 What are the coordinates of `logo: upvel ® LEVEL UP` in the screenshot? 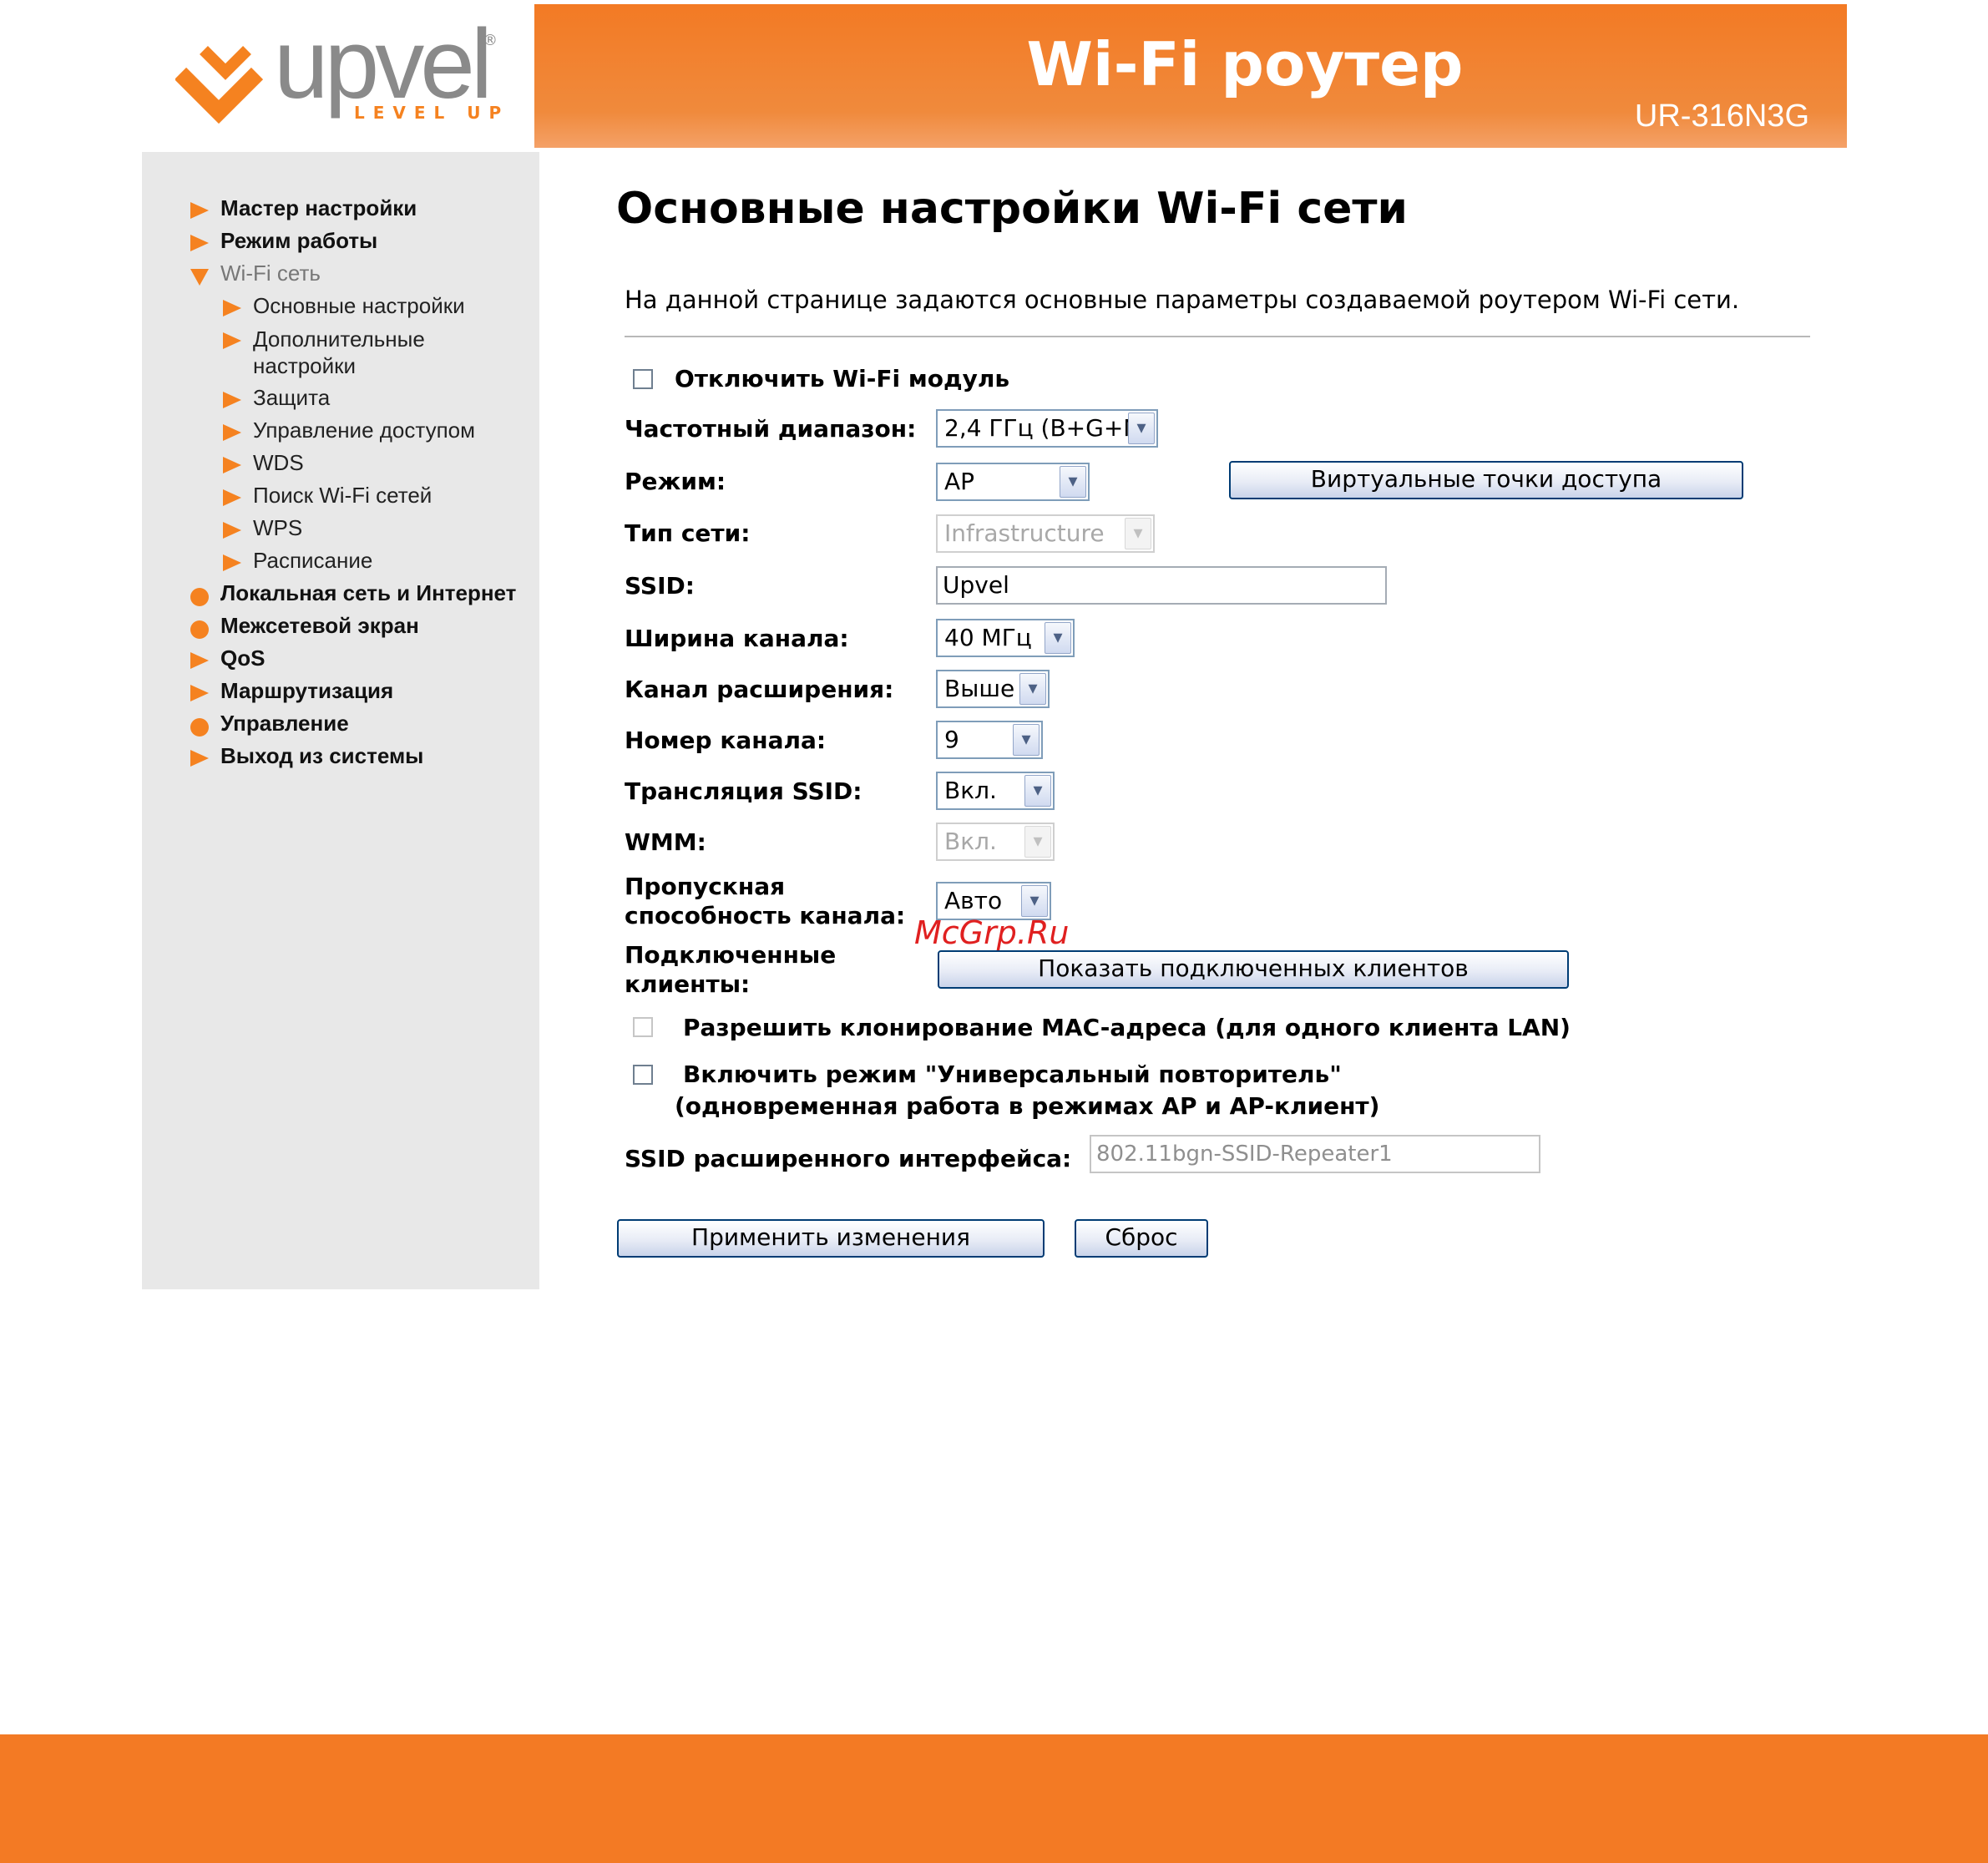 It's located at (338, 72).